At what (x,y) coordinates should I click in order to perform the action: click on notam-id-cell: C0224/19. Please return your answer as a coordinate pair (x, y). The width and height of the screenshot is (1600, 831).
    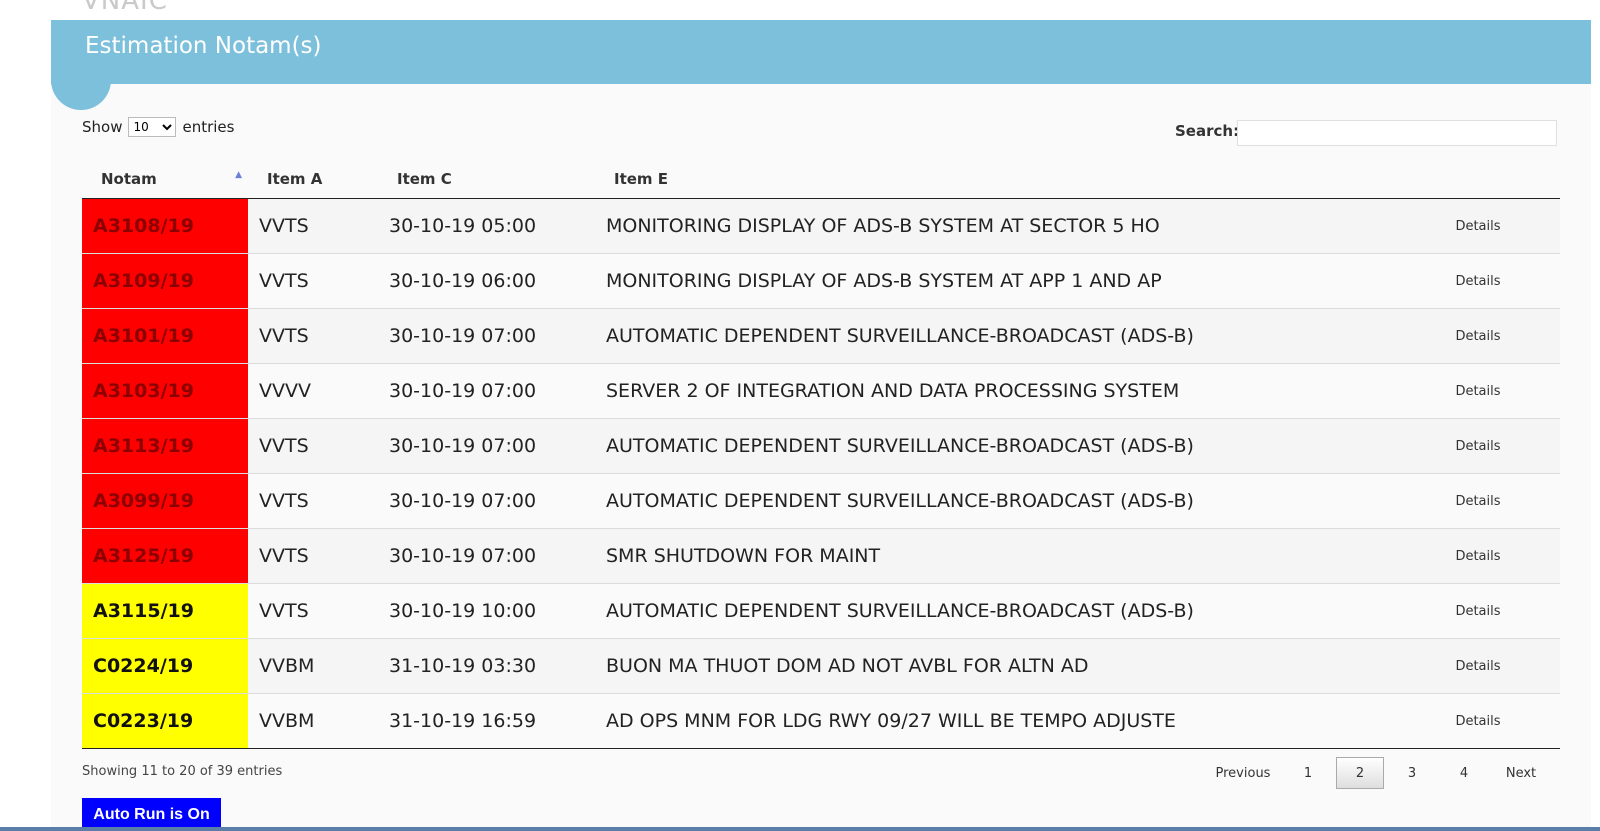
    Looking at the image, I should click on (165, 666).